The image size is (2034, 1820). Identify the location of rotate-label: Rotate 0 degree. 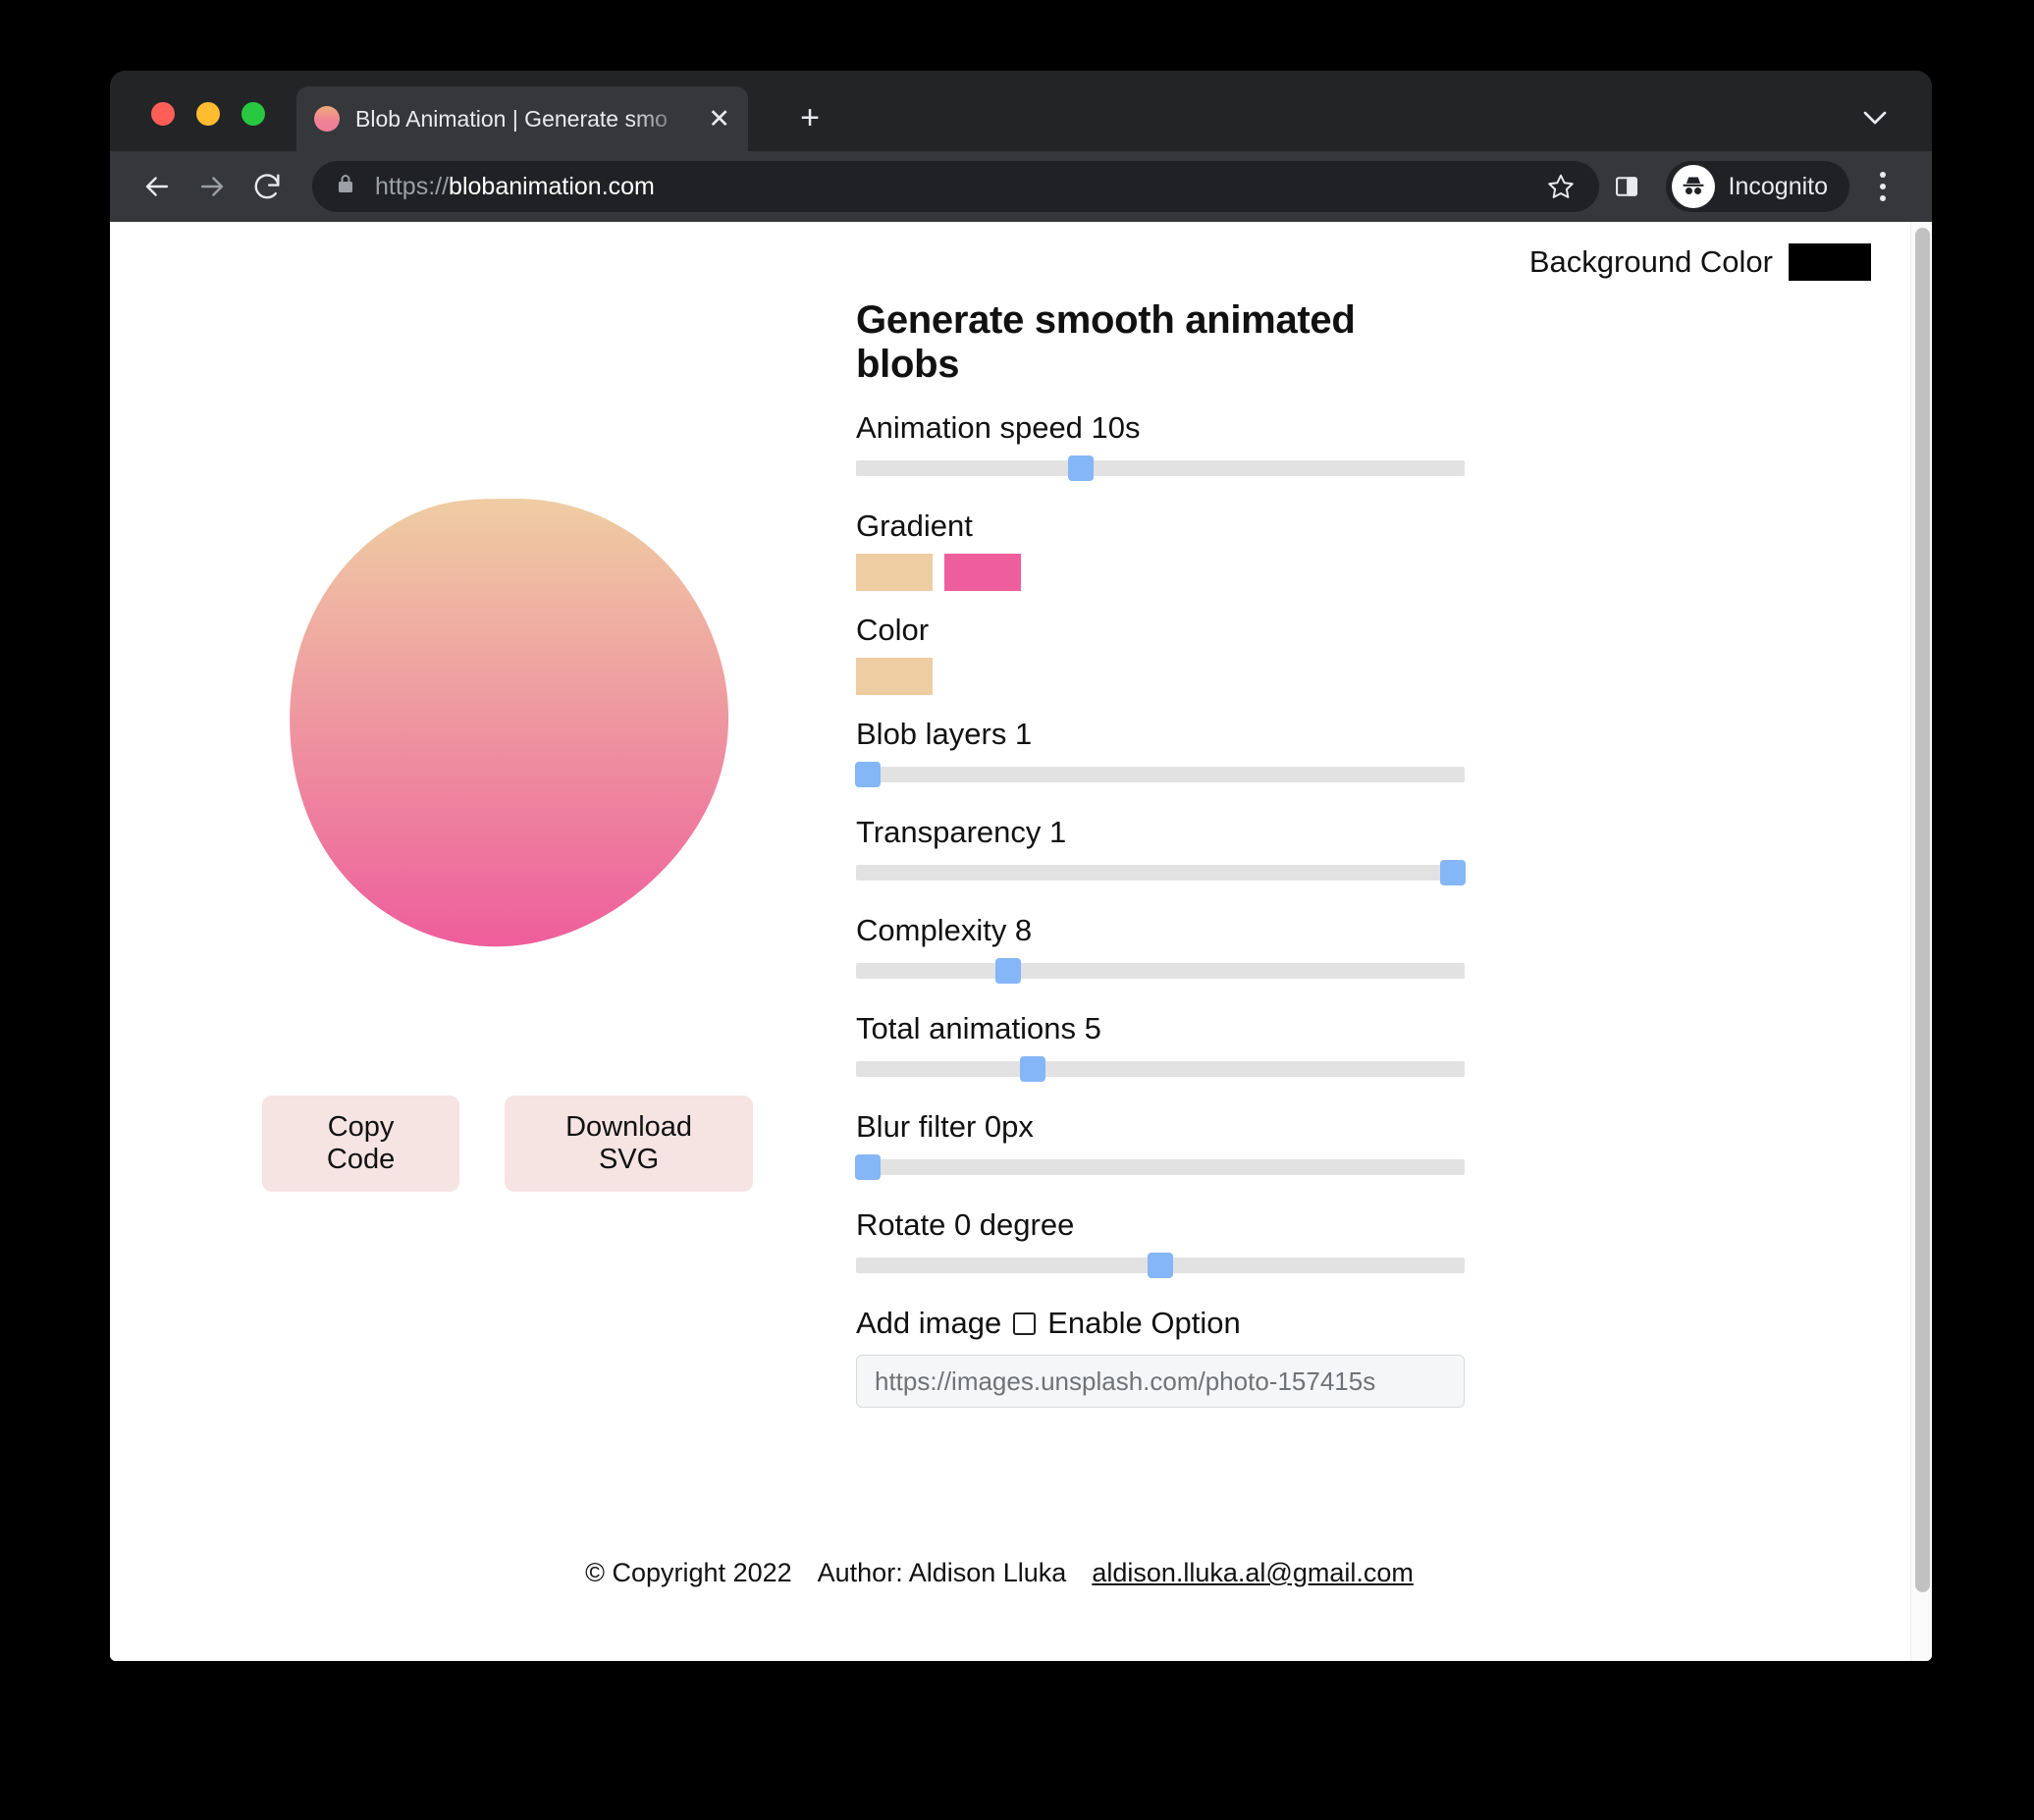
(965, 1224).